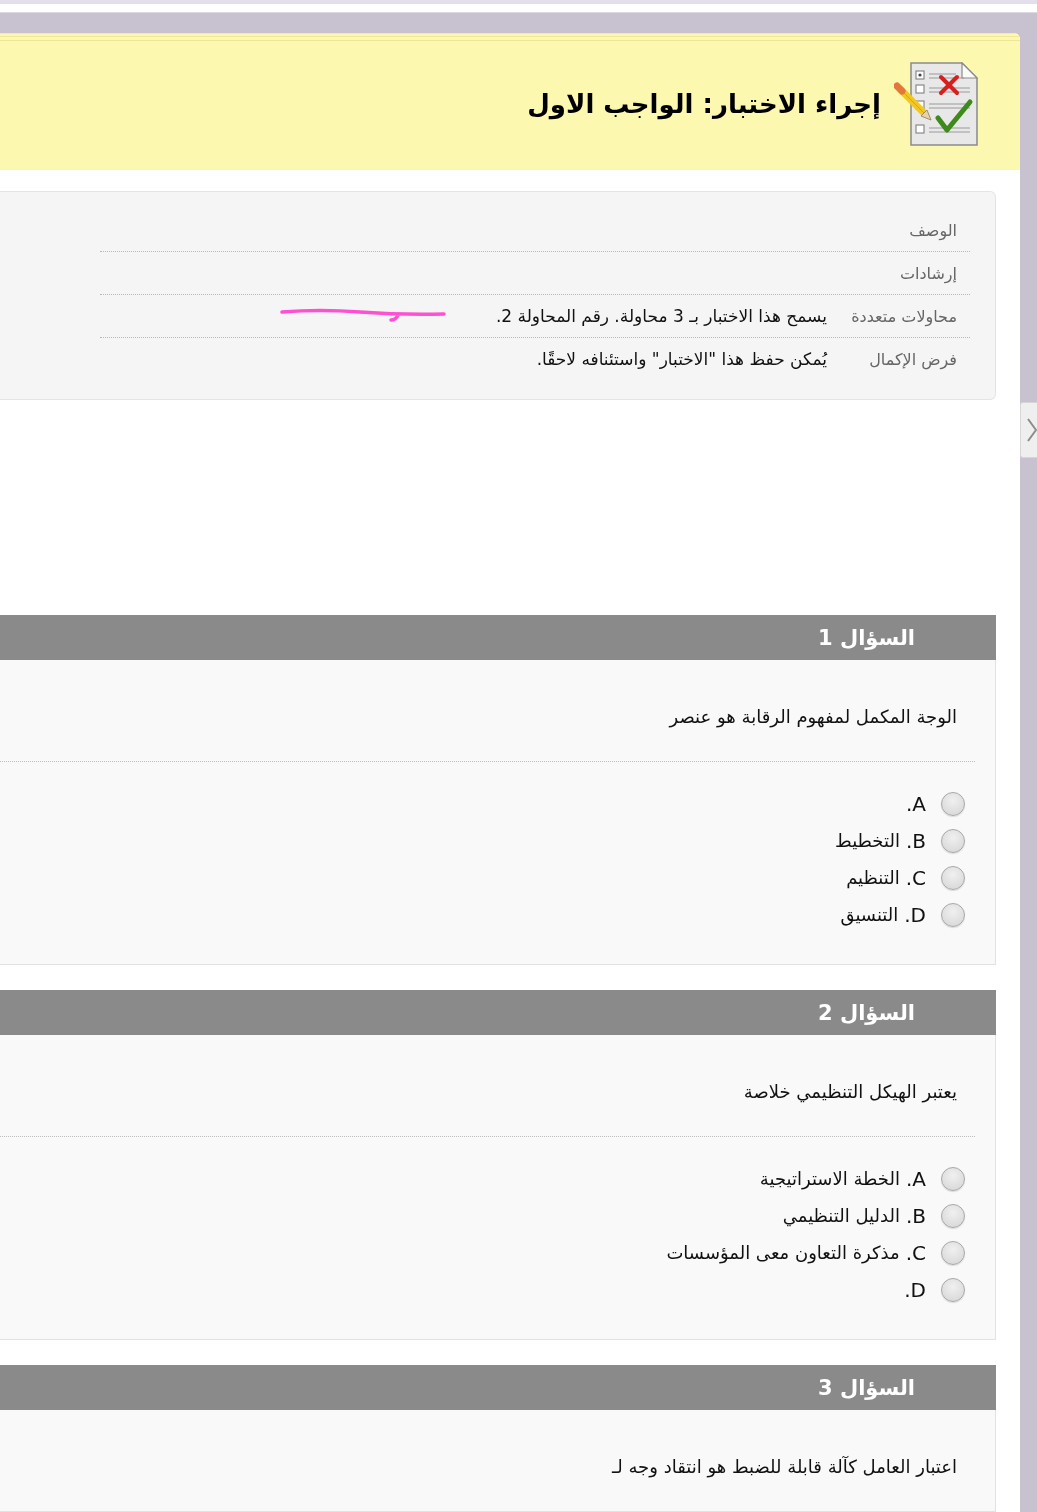  Describe the element at coordinates (704, 103) in the screenshot. I see `page-title: إجراء الاختبار: الواجب الاول` at that location.